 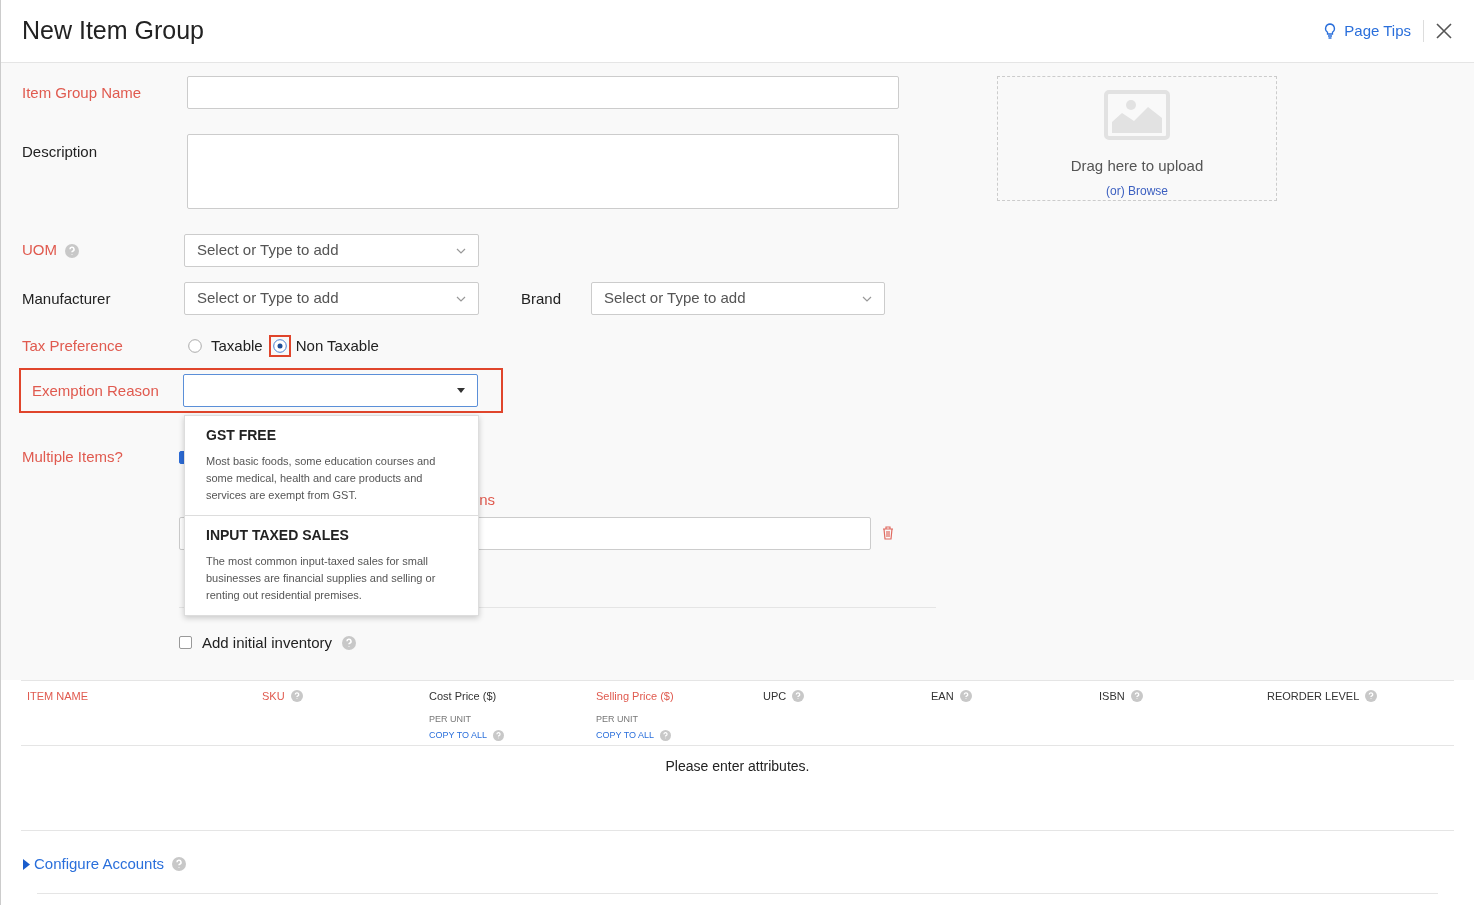 I want to click on dropdown-option: GST FREE Most basic foods, some education courses and some medical, health and care products and services are exempt from GST., so click(x=331, y=465).